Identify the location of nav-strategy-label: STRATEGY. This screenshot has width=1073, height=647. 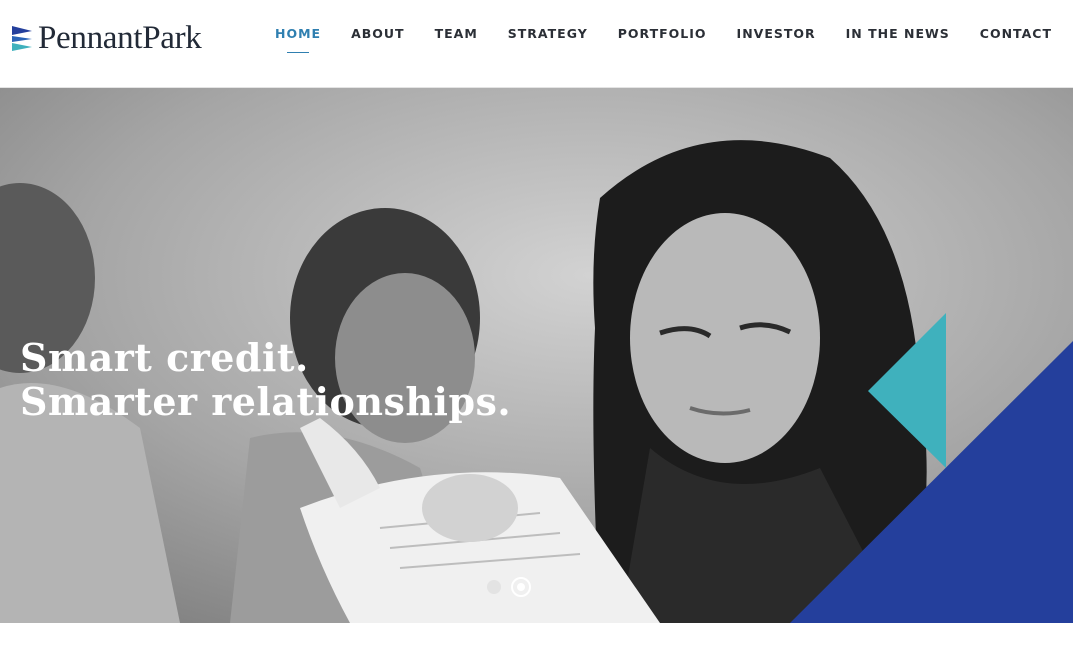
(547, 33).